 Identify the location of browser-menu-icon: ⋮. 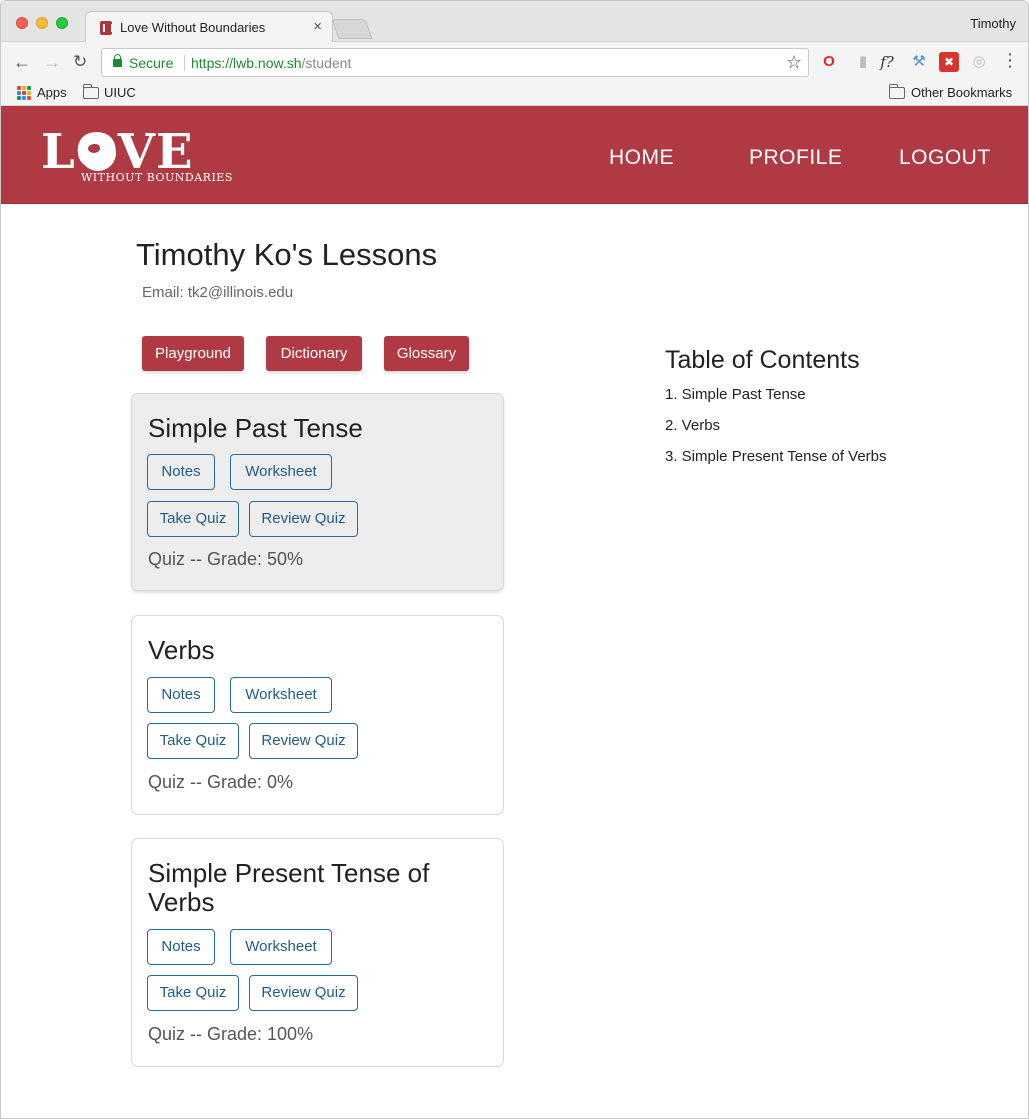
(1010, 60).